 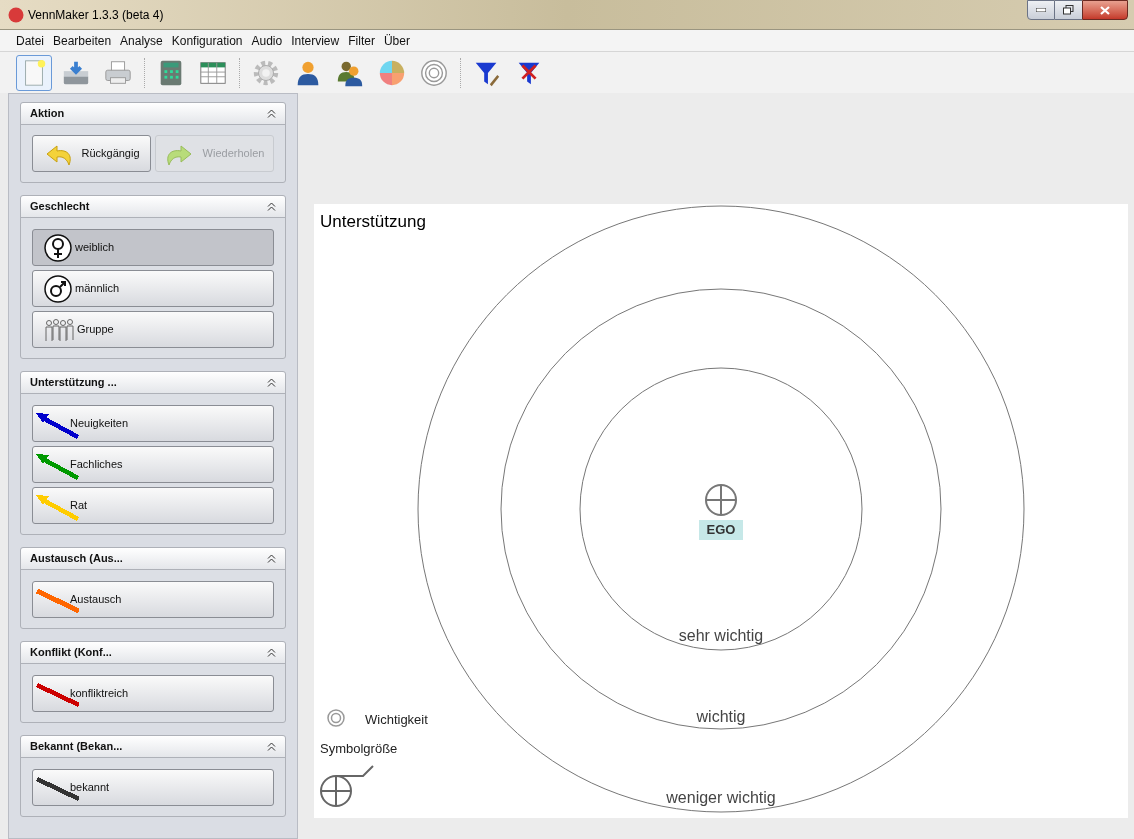 I want to click on sidebar-button: bekannt, so click(x=153, y=787).